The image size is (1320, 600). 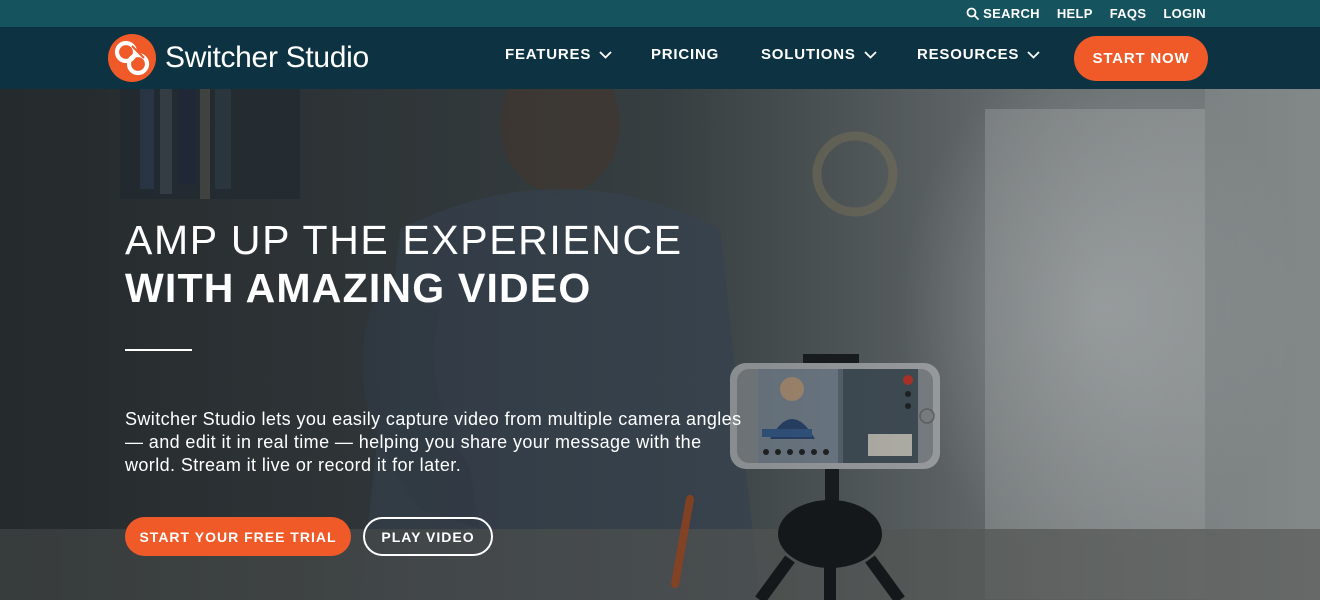 I want to click on nav-pricing-label: PRICING, so click(x=685, y=54).